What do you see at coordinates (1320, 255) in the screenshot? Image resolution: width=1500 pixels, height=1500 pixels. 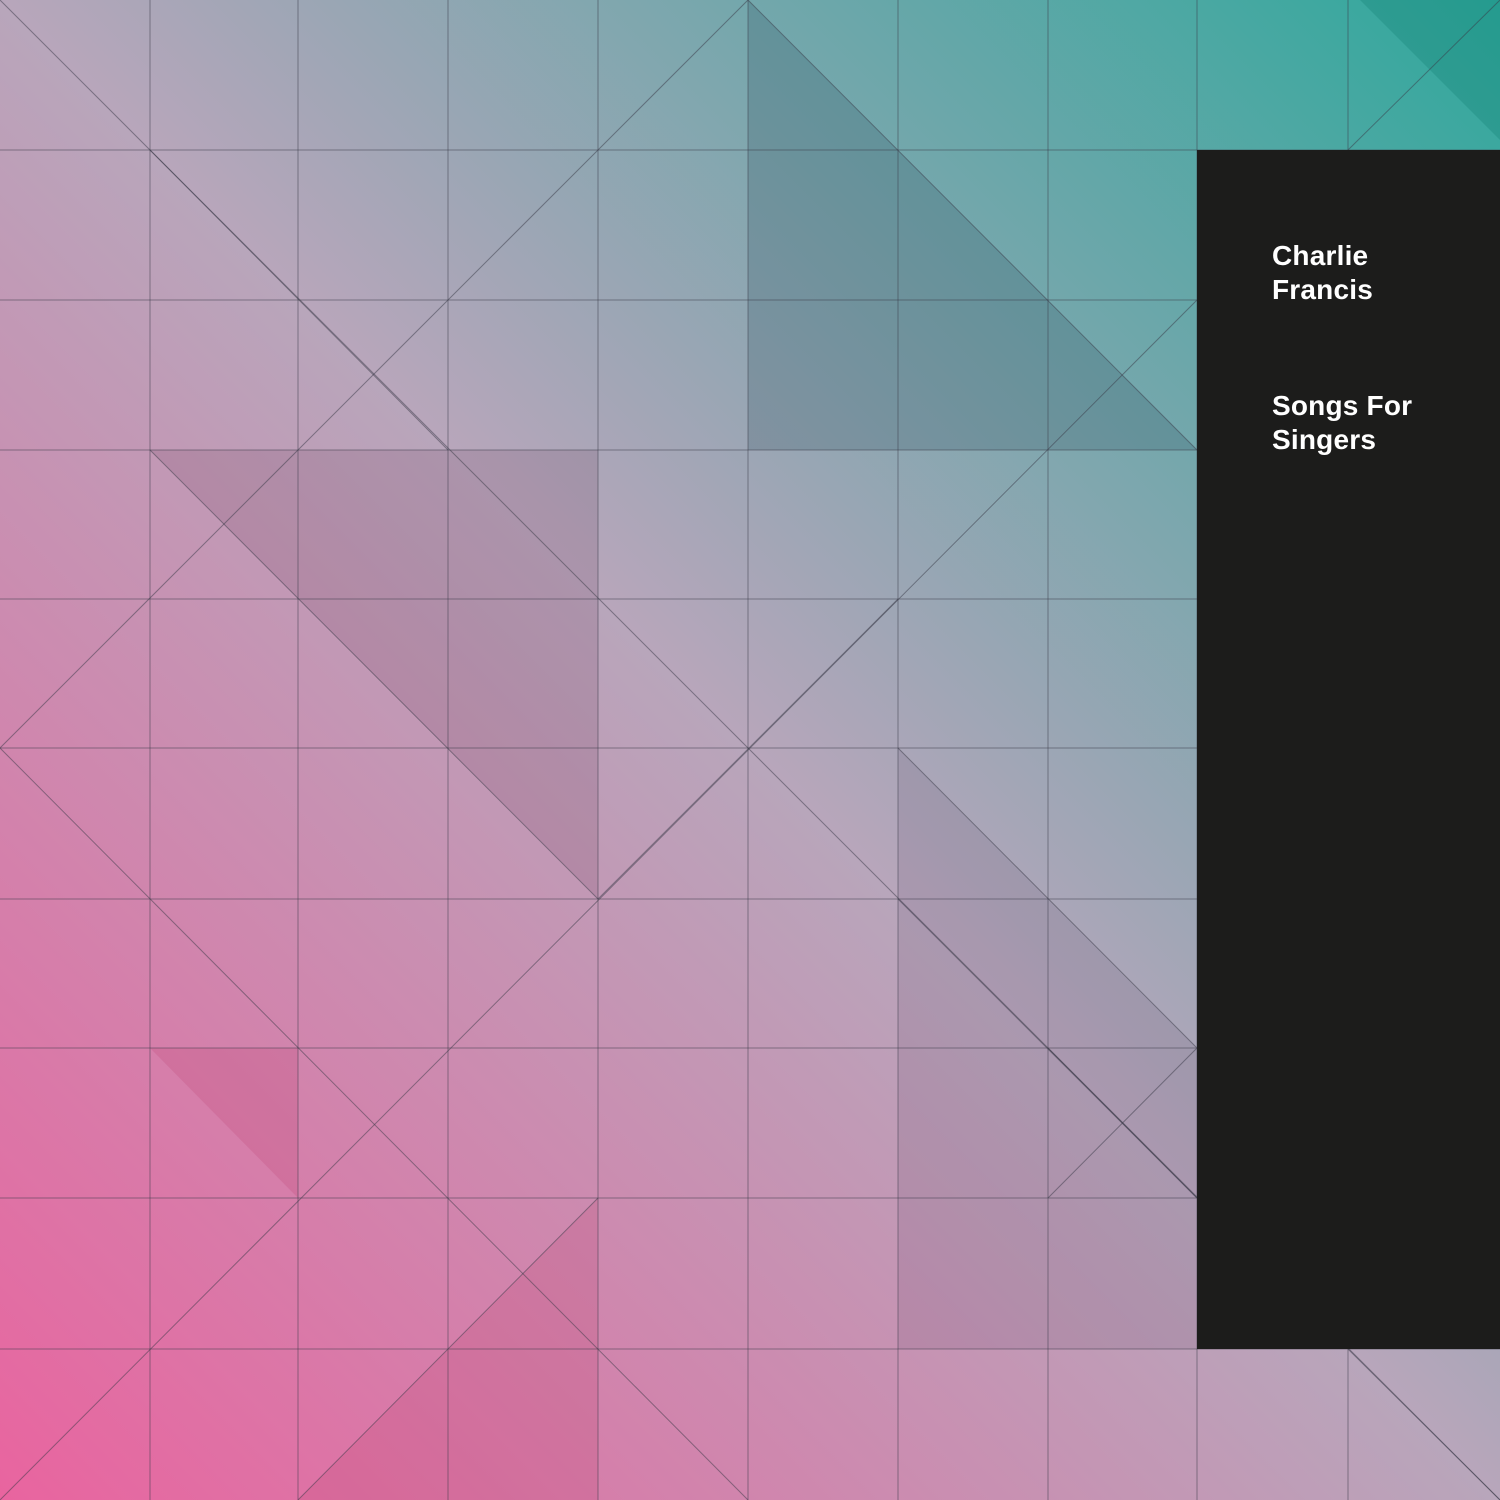 I see `artist-name-line: Charlie` at bounding box center [1320, 255].